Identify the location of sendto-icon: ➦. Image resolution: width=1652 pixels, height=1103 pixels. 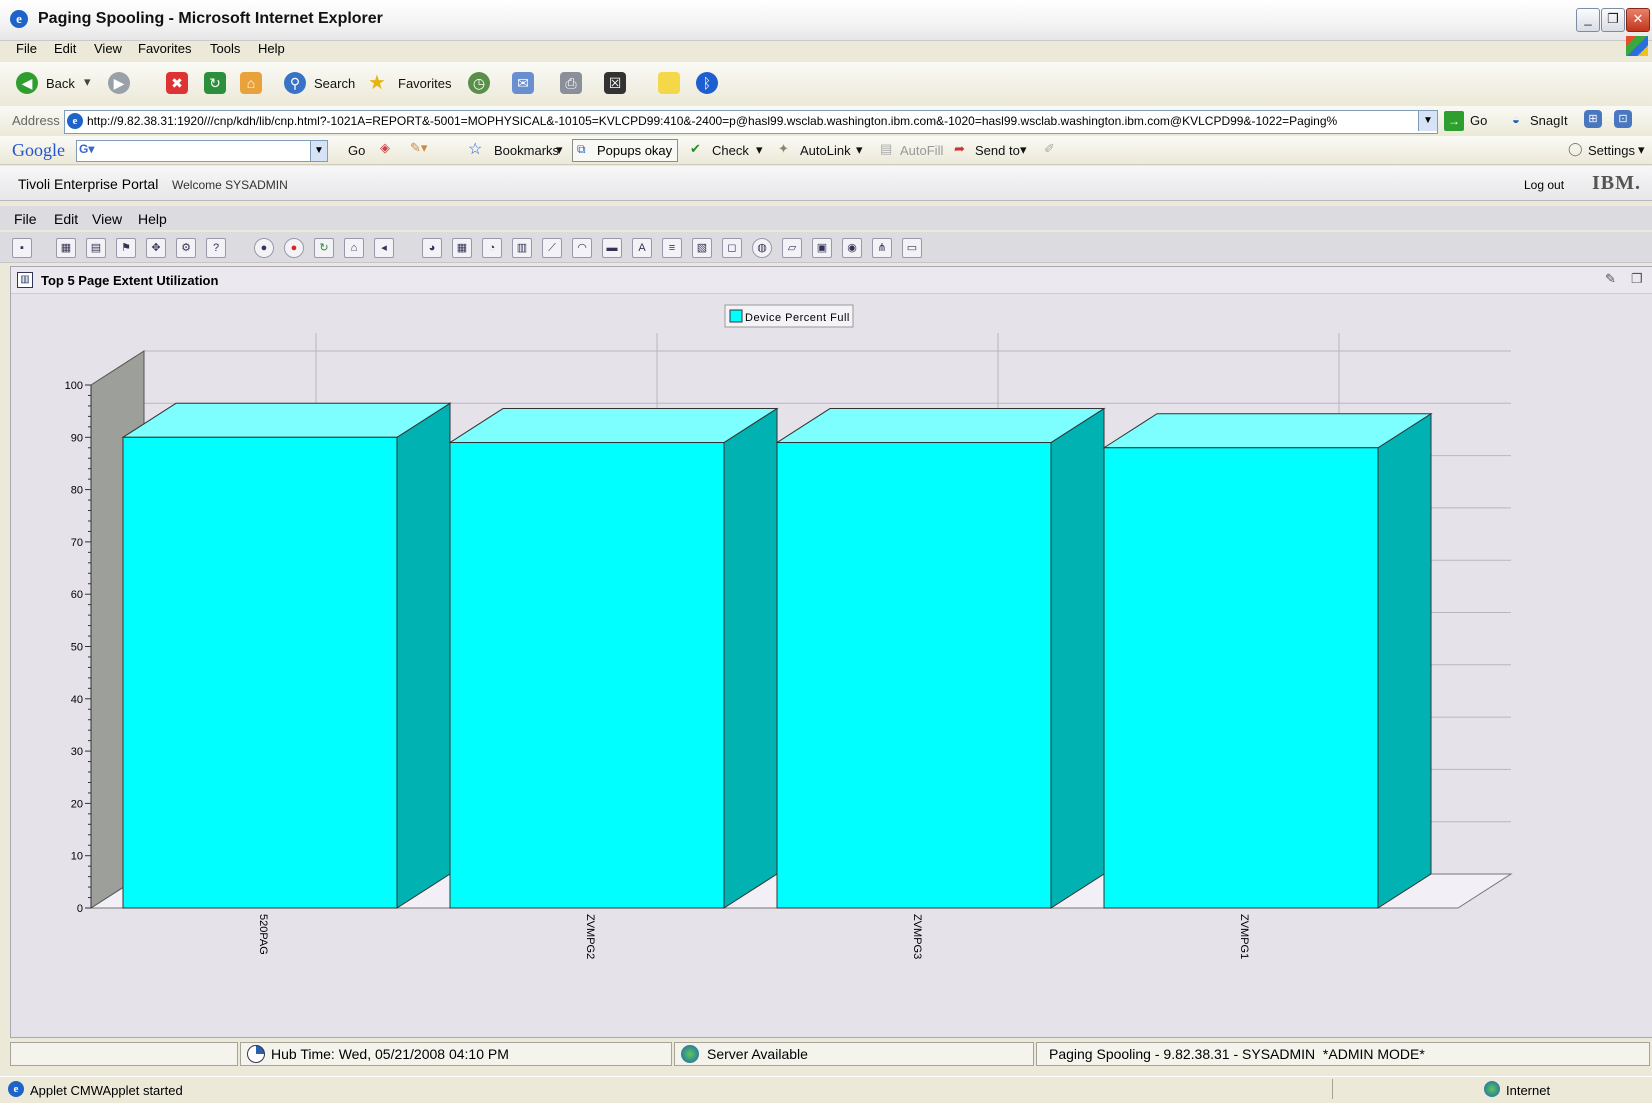
(959, 149).